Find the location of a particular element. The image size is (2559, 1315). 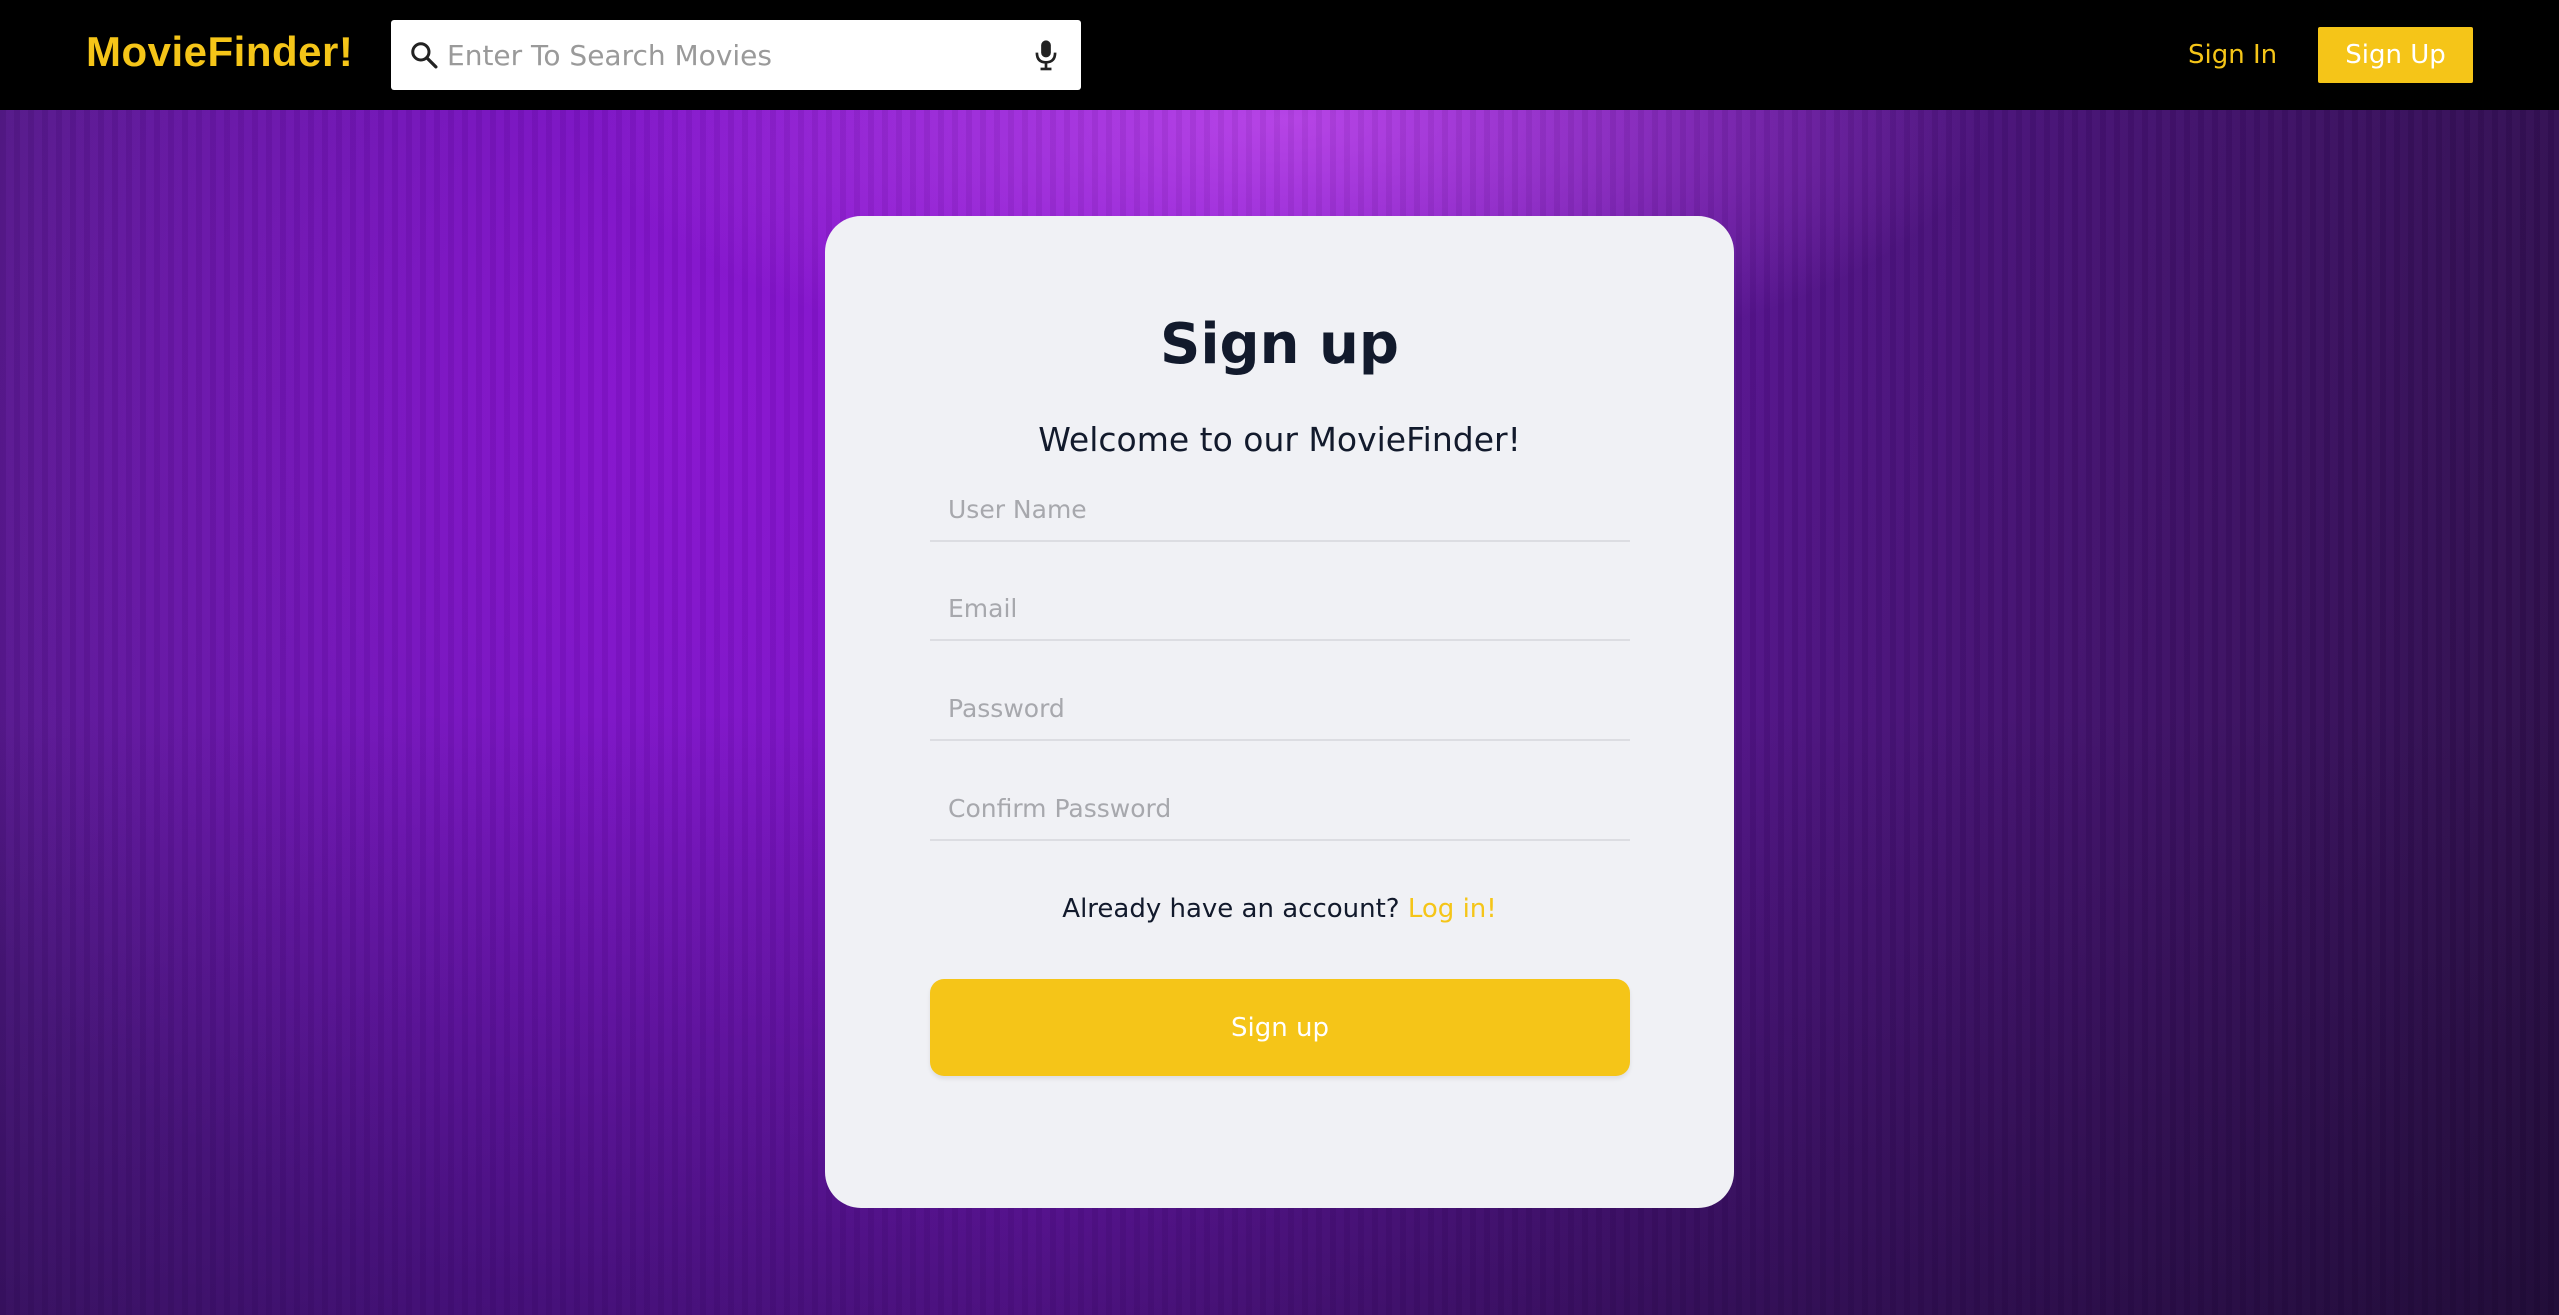

login-prompt-text: Already have an account? is located at coordinates (1231, 909).